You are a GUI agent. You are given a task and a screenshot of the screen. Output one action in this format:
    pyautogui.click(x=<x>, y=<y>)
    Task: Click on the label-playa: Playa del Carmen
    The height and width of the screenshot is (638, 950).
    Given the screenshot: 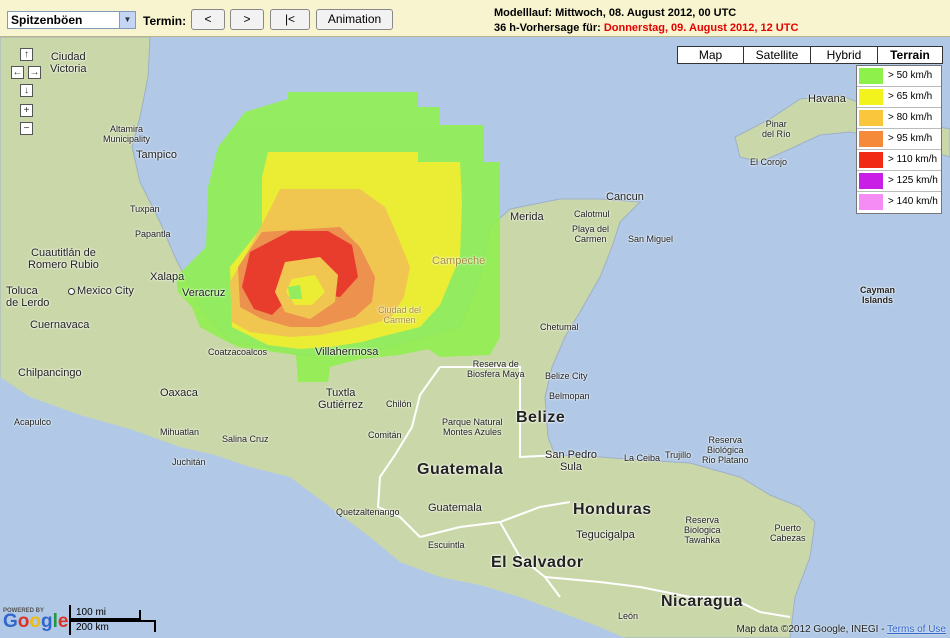 What is the action you would take?
    pyautogui.click(x=591, y=234)
    